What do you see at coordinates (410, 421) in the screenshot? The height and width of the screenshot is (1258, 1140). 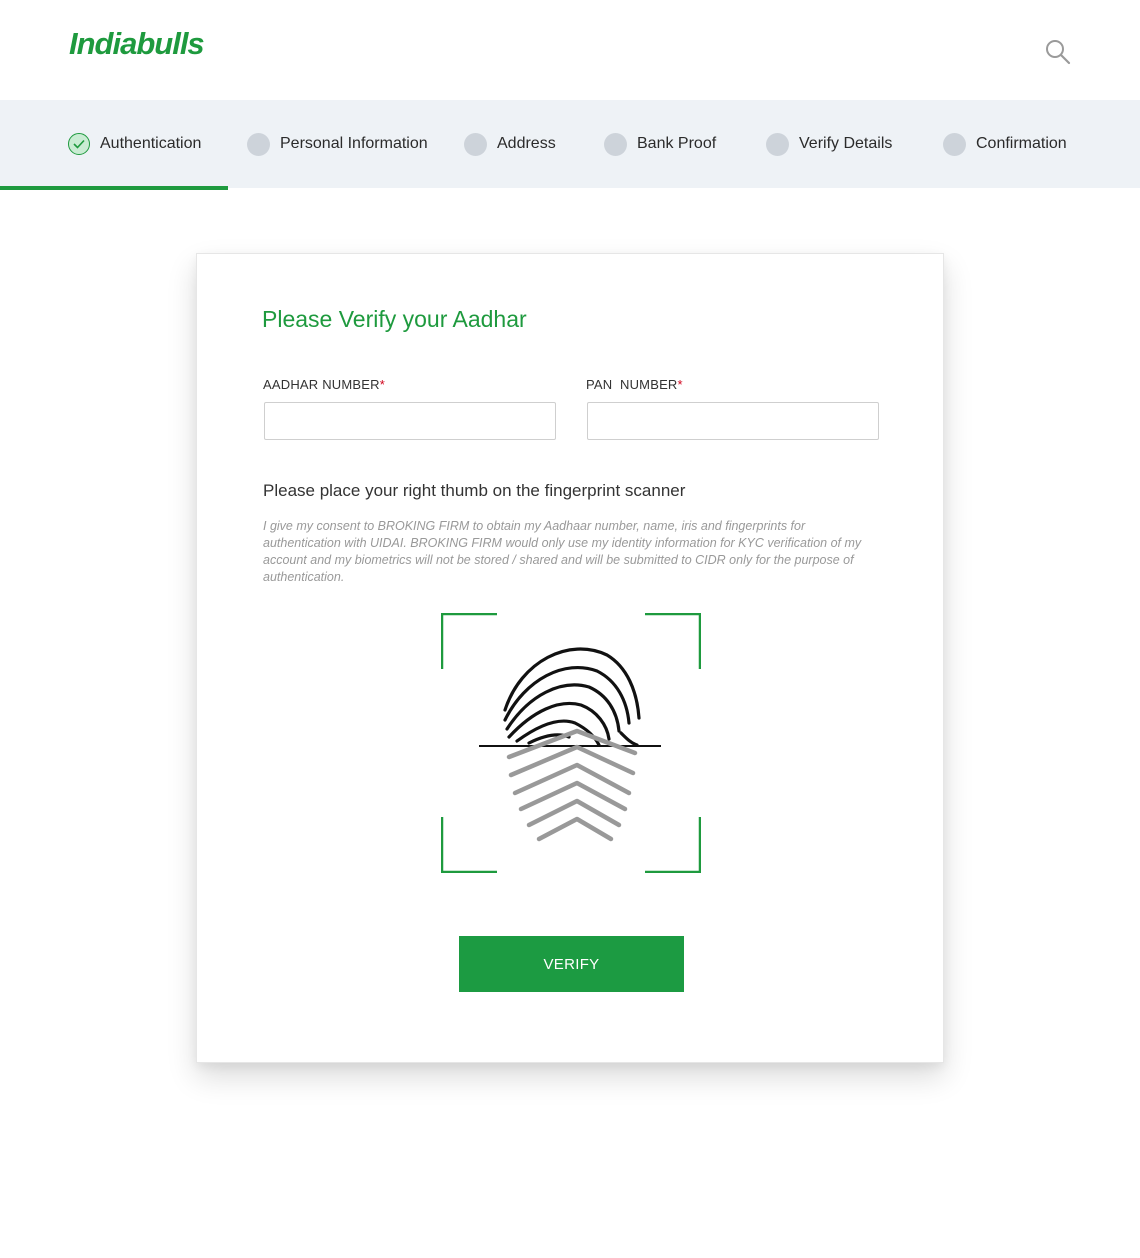 I see `aadhar-number-input` at bounding box center [410, 421].